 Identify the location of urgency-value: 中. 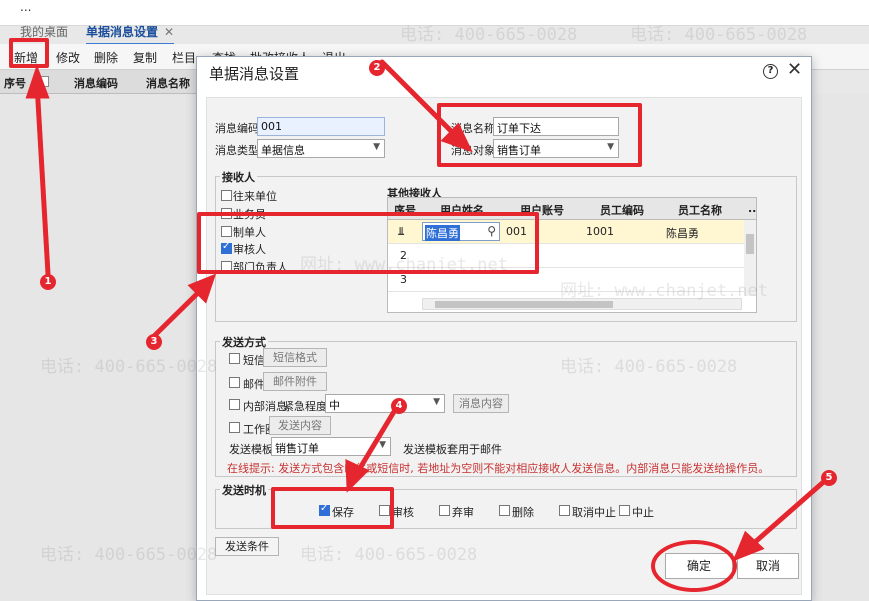
(334, 405).